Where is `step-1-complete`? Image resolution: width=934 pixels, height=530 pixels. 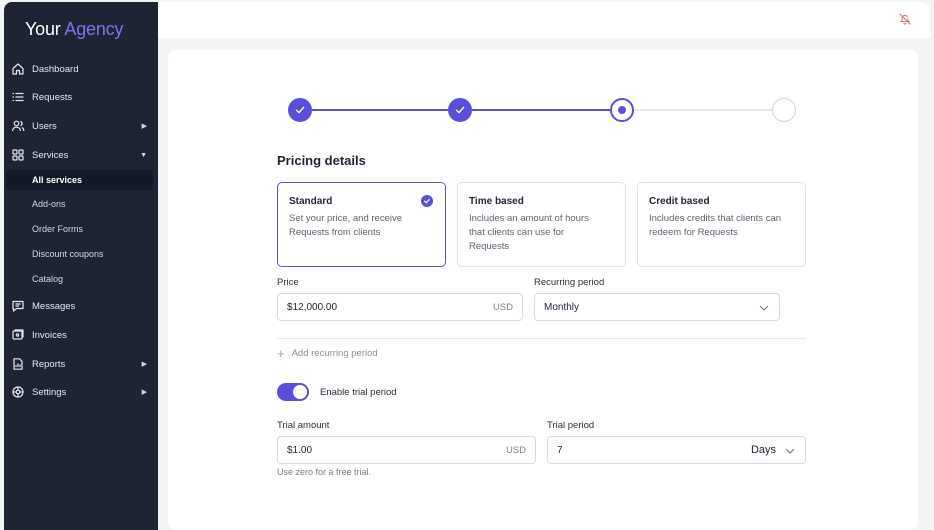 step-1-complete is located at coordinates (300, 110).